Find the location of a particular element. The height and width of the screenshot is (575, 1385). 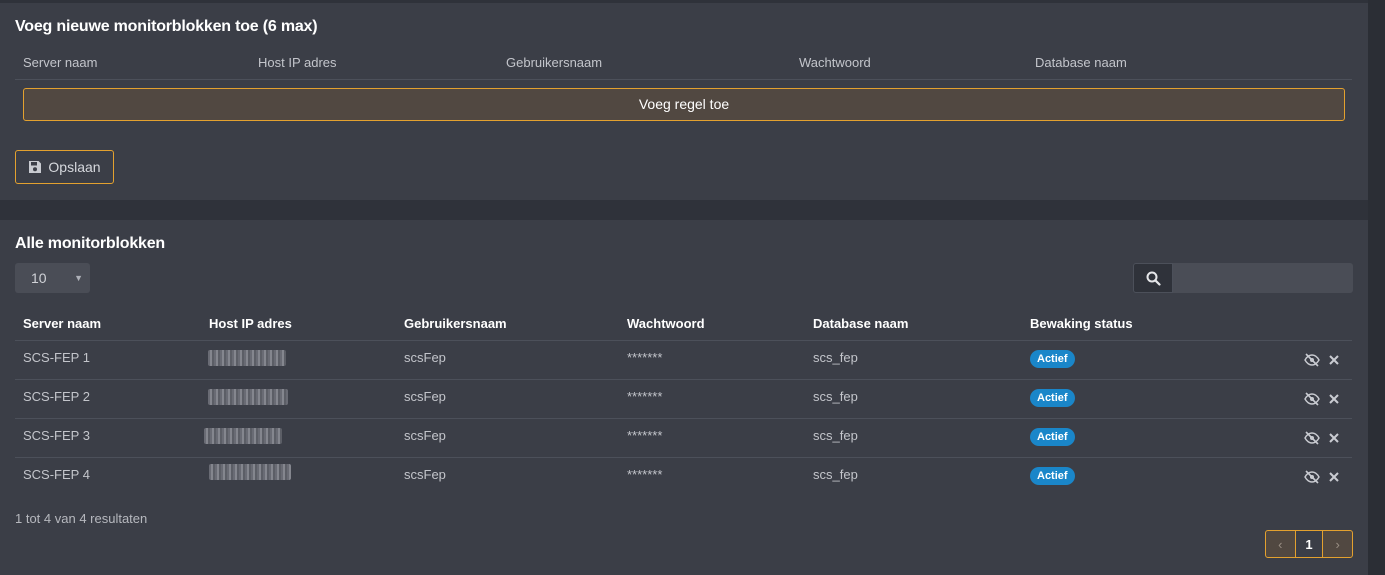

search-group is located at coordinates (1243, 278).